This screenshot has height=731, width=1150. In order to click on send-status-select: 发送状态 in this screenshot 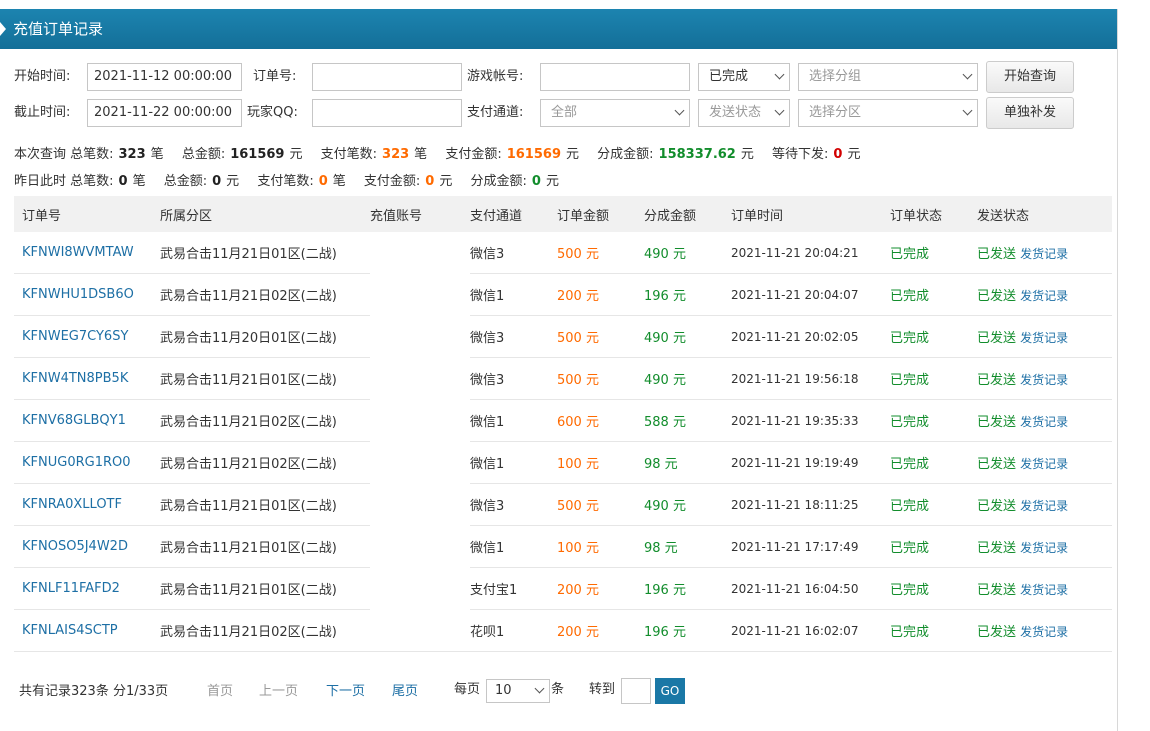, I will do `click(744, 113)`.